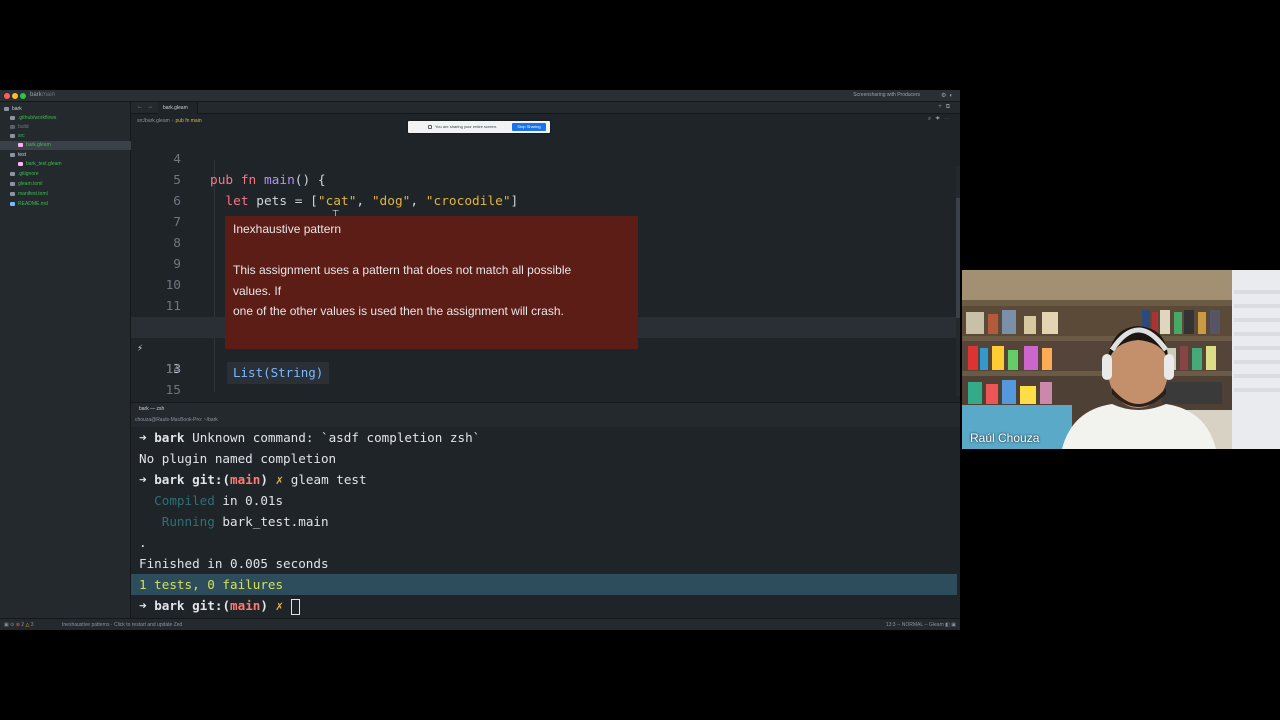 The image size is (1280, 720). What do you see at coordinates (958, 258) in the screenshot?
I see `editor-scrollbar-thumb` at bounding box center [958, 258].